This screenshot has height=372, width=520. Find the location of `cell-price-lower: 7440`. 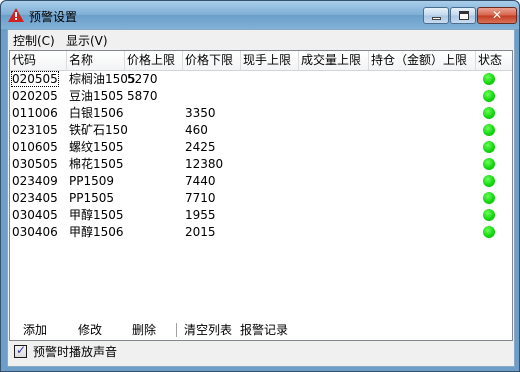

cell-price-lower: 7440 is located at coordinates (199, 181).